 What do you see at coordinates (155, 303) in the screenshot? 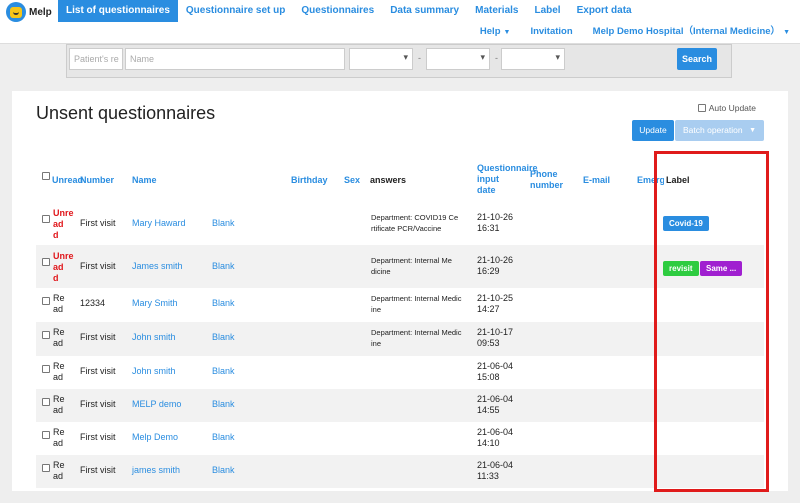
I see `row-patient-name: Mary Smith` at bounding box center [155, 303].